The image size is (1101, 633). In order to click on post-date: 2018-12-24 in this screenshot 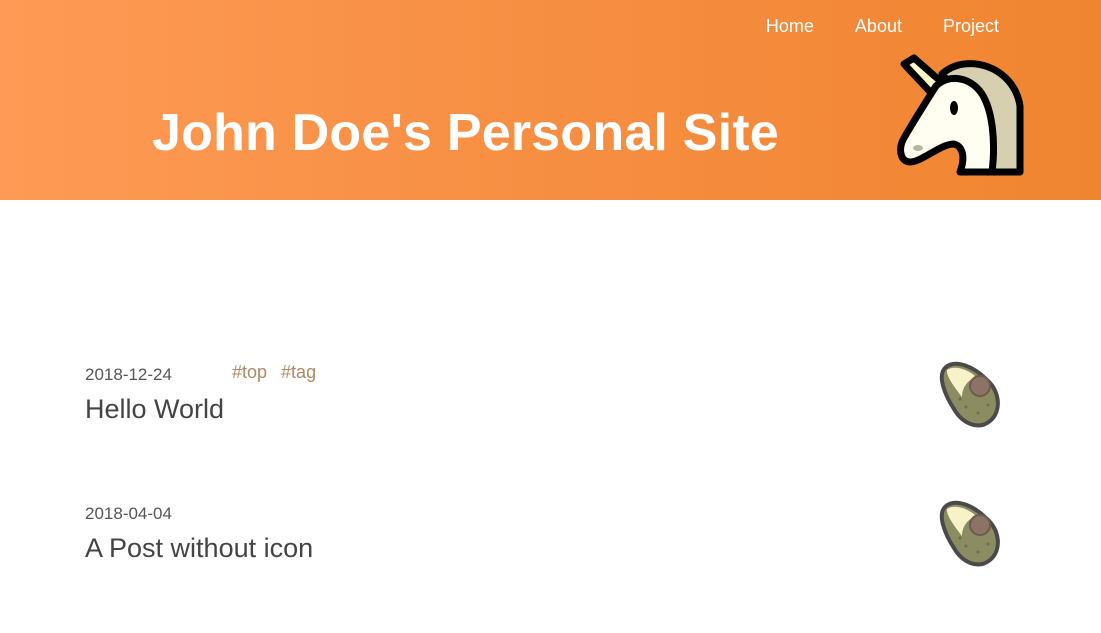, I will do `click(128, 374)`.